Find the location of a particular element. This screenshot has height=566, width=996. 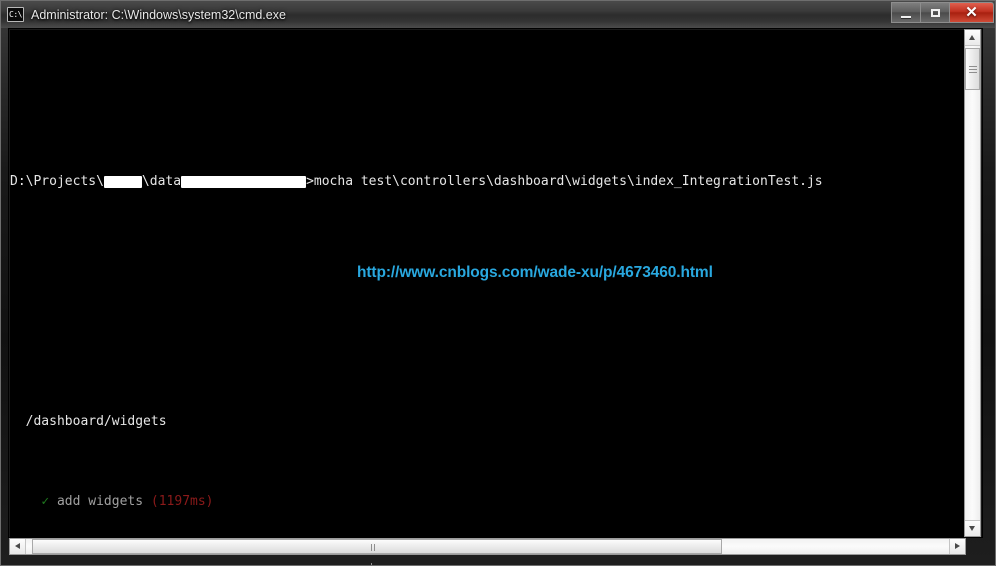

test-duration: (1197ms) is located at coordinates (182, 501).